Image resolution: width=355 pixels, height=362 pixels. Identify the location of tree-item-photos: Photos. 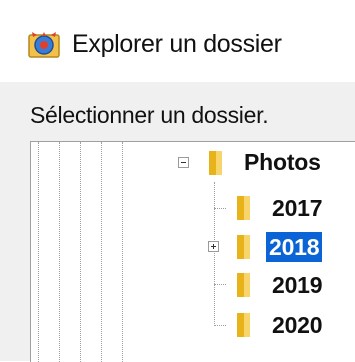
(282, 162).